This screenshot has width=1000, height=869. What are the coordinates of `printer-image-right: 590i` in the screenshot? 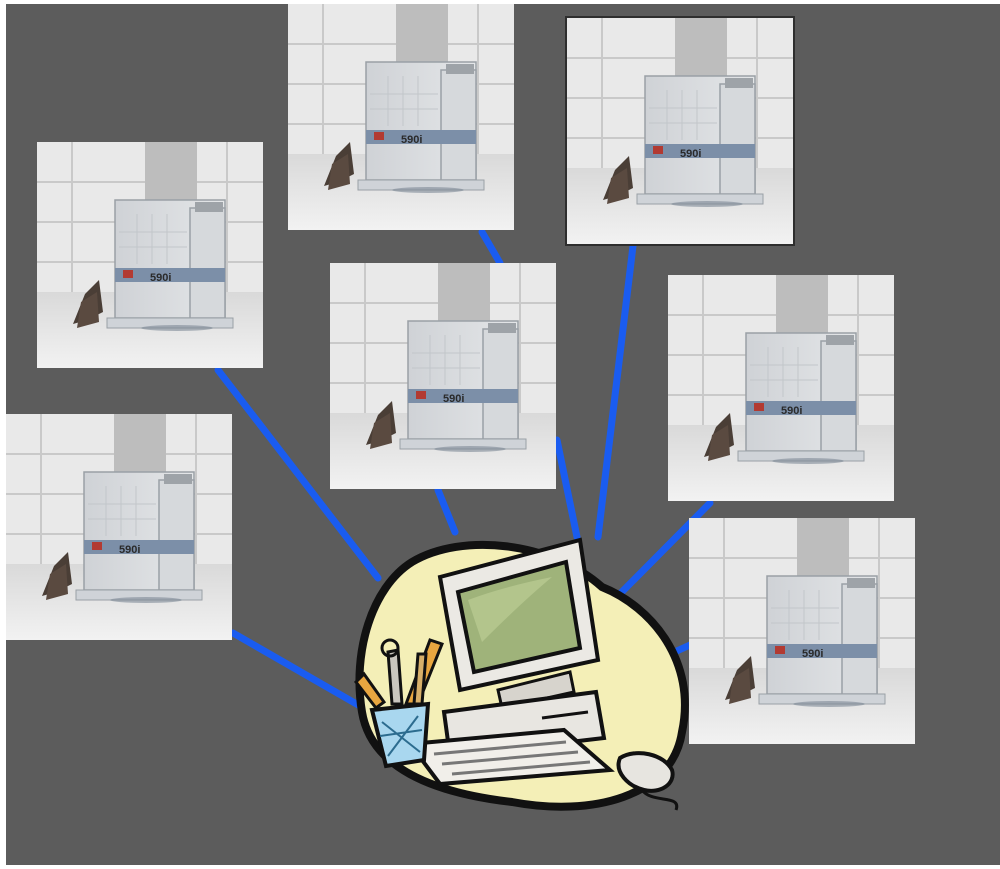 It's located at (781, 388).